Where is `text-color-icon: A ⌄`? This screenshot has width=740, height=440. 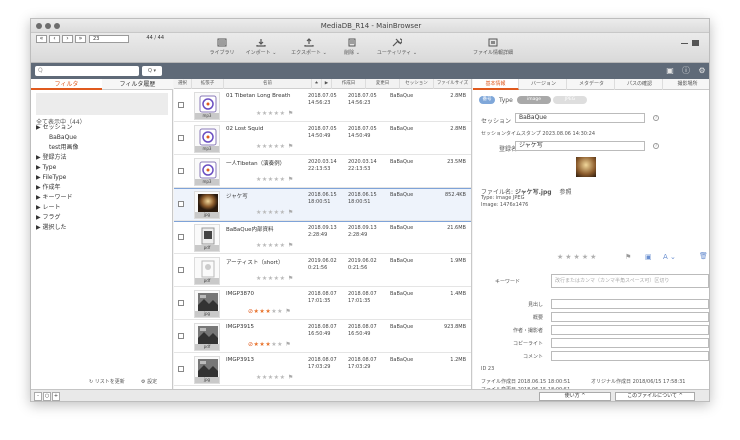
text-color-icon: A ⌄ is located at coordinates (669, 257).